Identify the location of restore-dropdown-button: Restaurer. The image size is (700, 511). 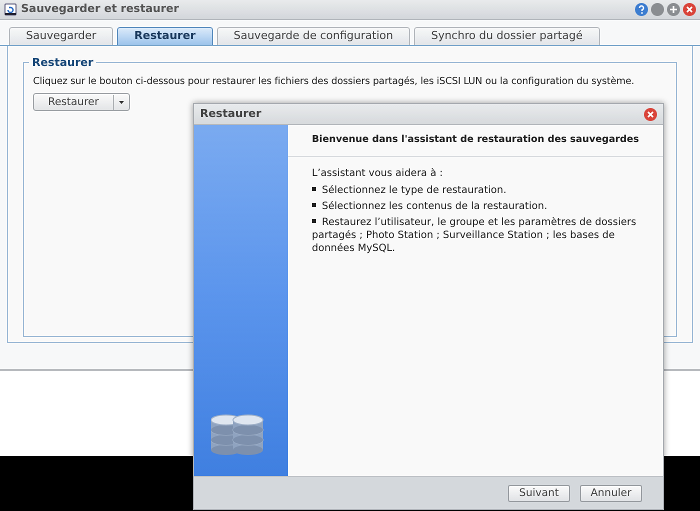
(81, 102).